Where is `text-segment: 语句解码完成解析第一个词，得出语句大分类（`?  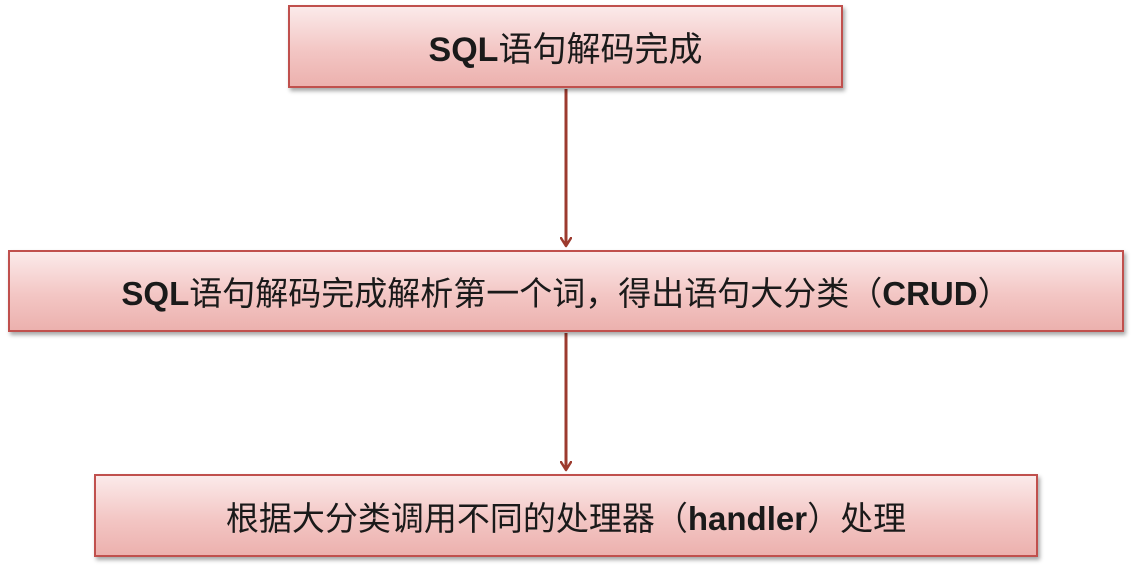 text-segment: 语句解码完成解析第一个词，得出语句大分类（ is located at coordinates (536, 293).